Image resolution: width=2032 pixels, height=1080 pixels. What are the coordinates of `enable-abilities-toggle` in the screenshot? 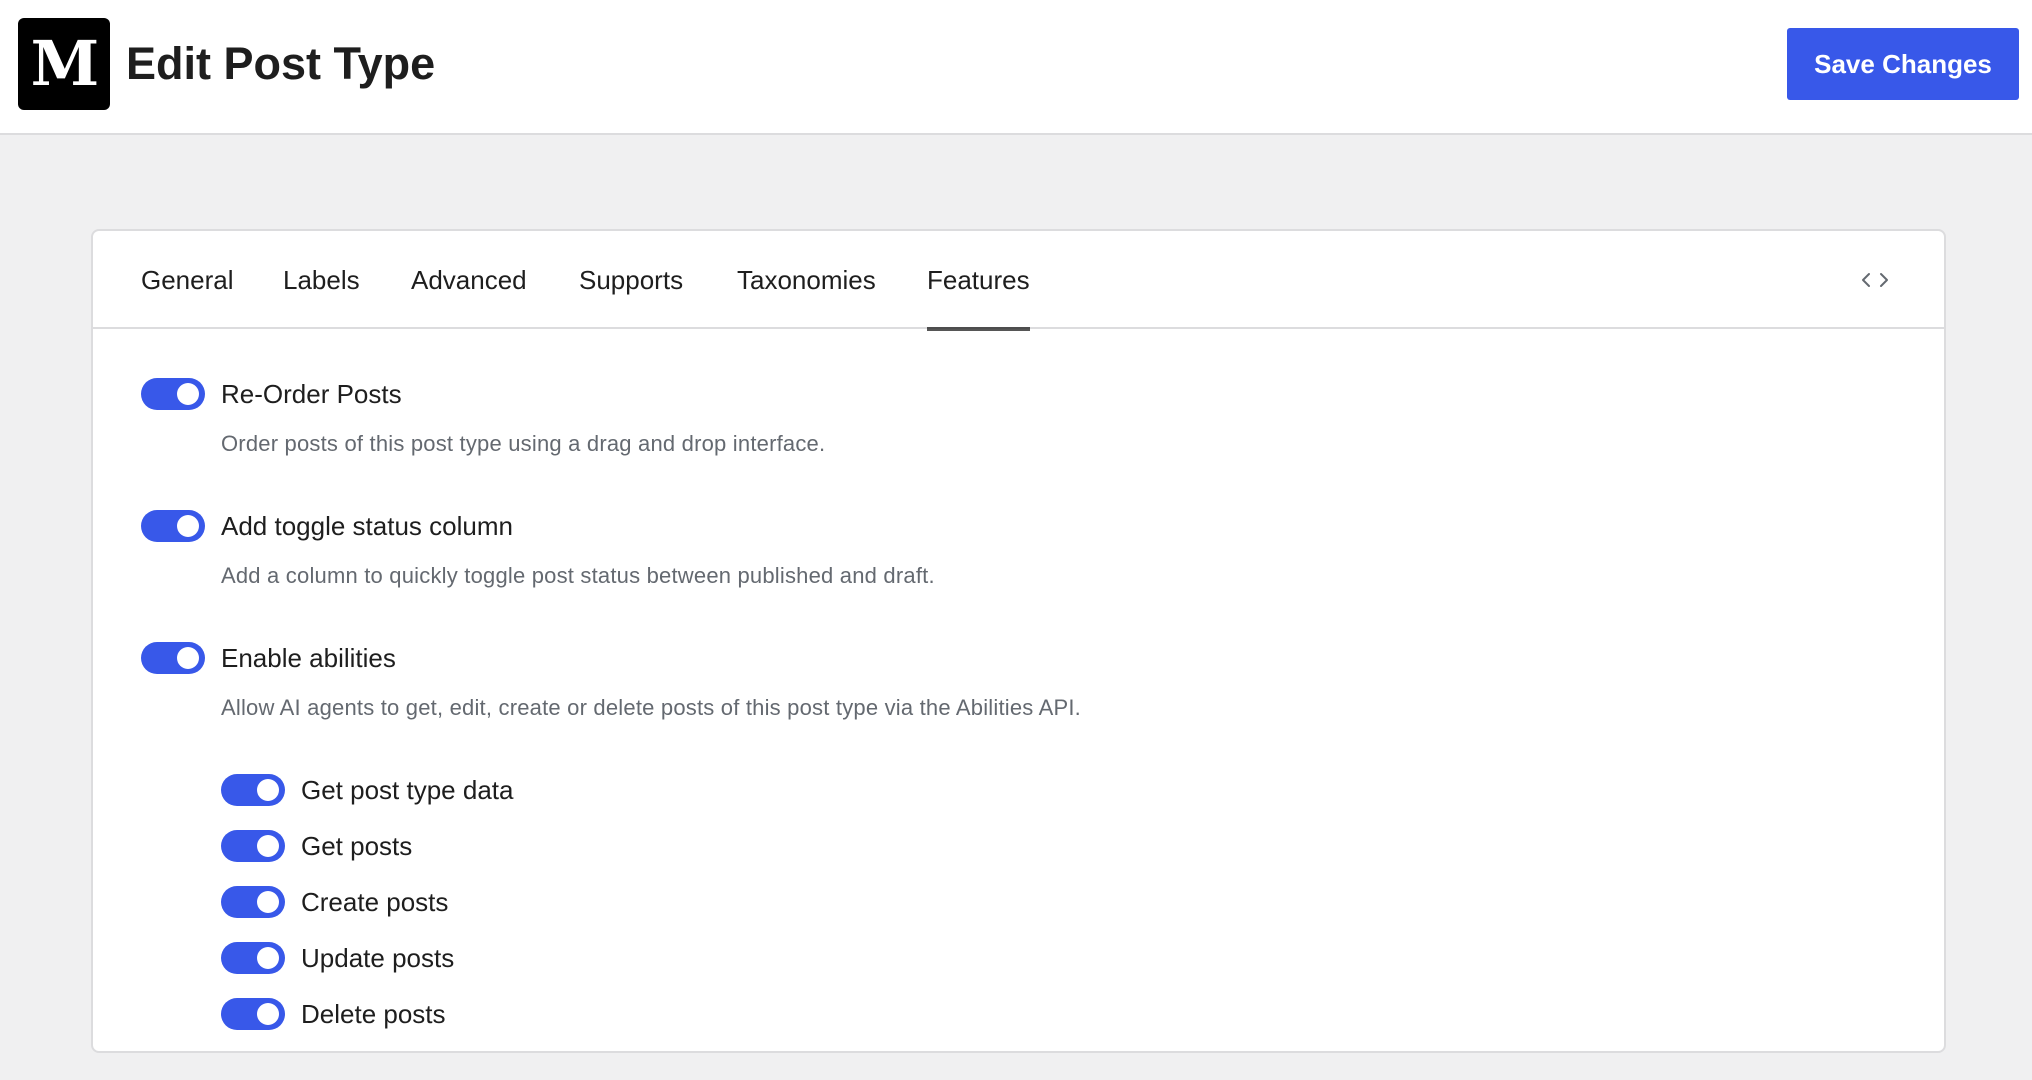 It's located at (173, 658).